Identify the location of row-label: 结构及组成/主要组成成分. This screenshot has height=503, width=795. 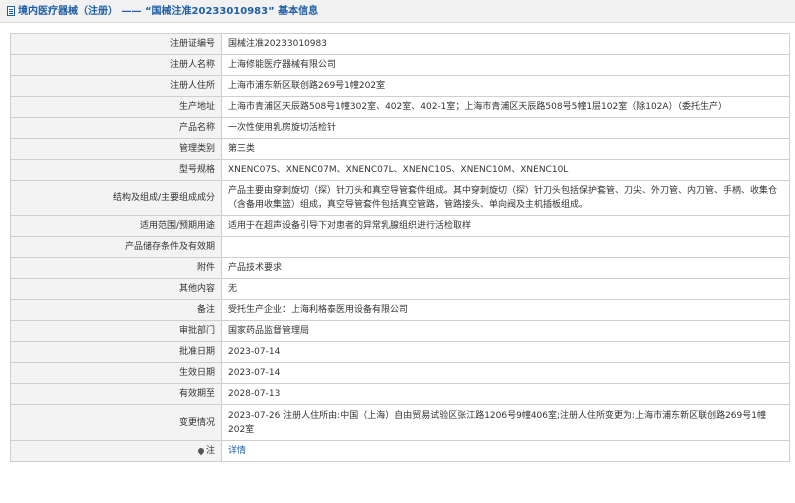
(116, 198).